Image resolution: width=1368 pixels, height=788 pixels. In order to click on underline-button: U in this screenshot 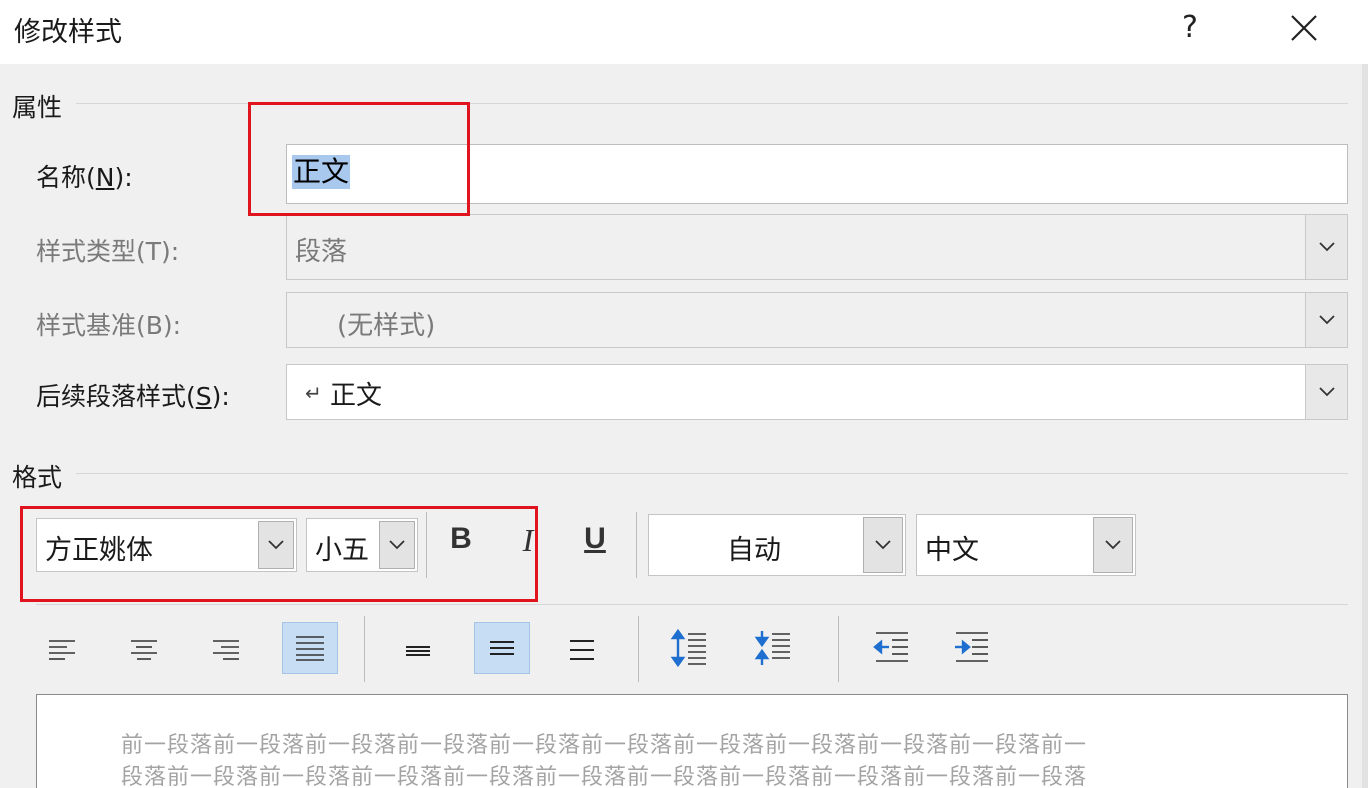, I will do `click(595, 545)`.